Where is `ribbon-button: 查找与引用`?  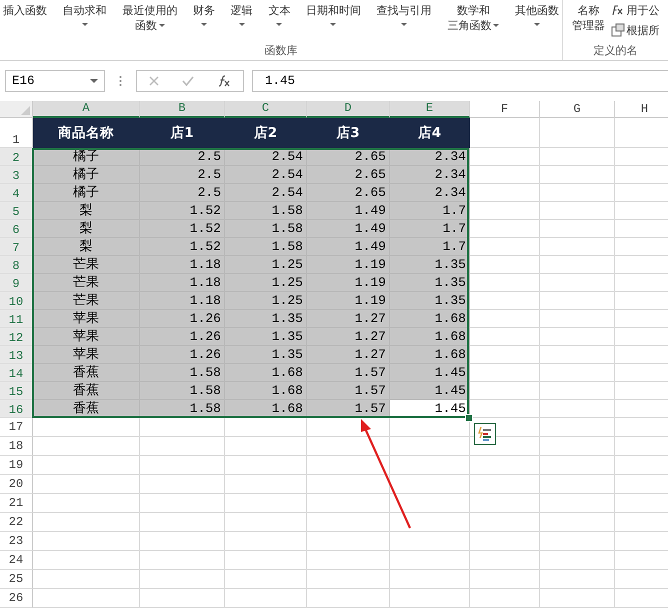 ribbon-button: 查找与引用 is located at coordinates (404, 22).